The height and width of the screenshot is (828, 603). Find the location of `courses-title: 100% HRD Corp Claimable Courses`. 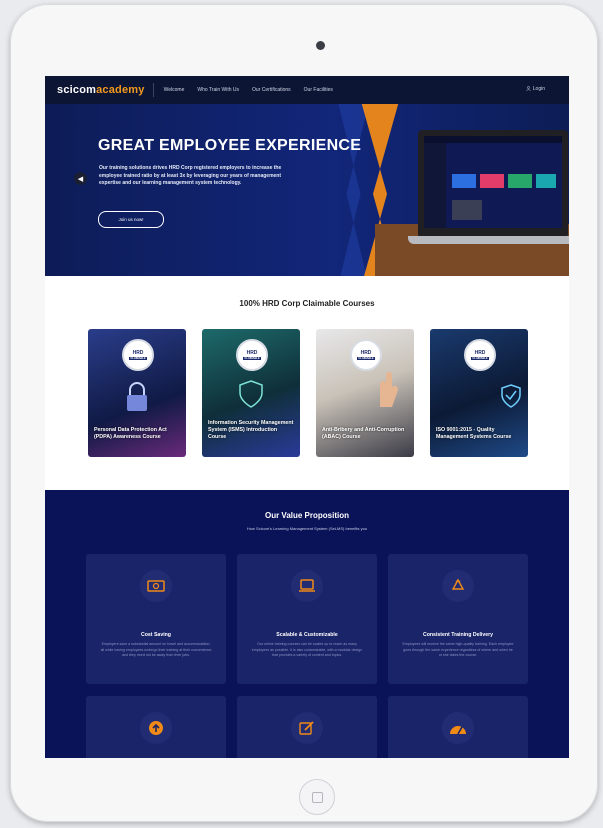

courses-title: 100% HRD Corp Claimable Courses is located at coordinates (307, 303).